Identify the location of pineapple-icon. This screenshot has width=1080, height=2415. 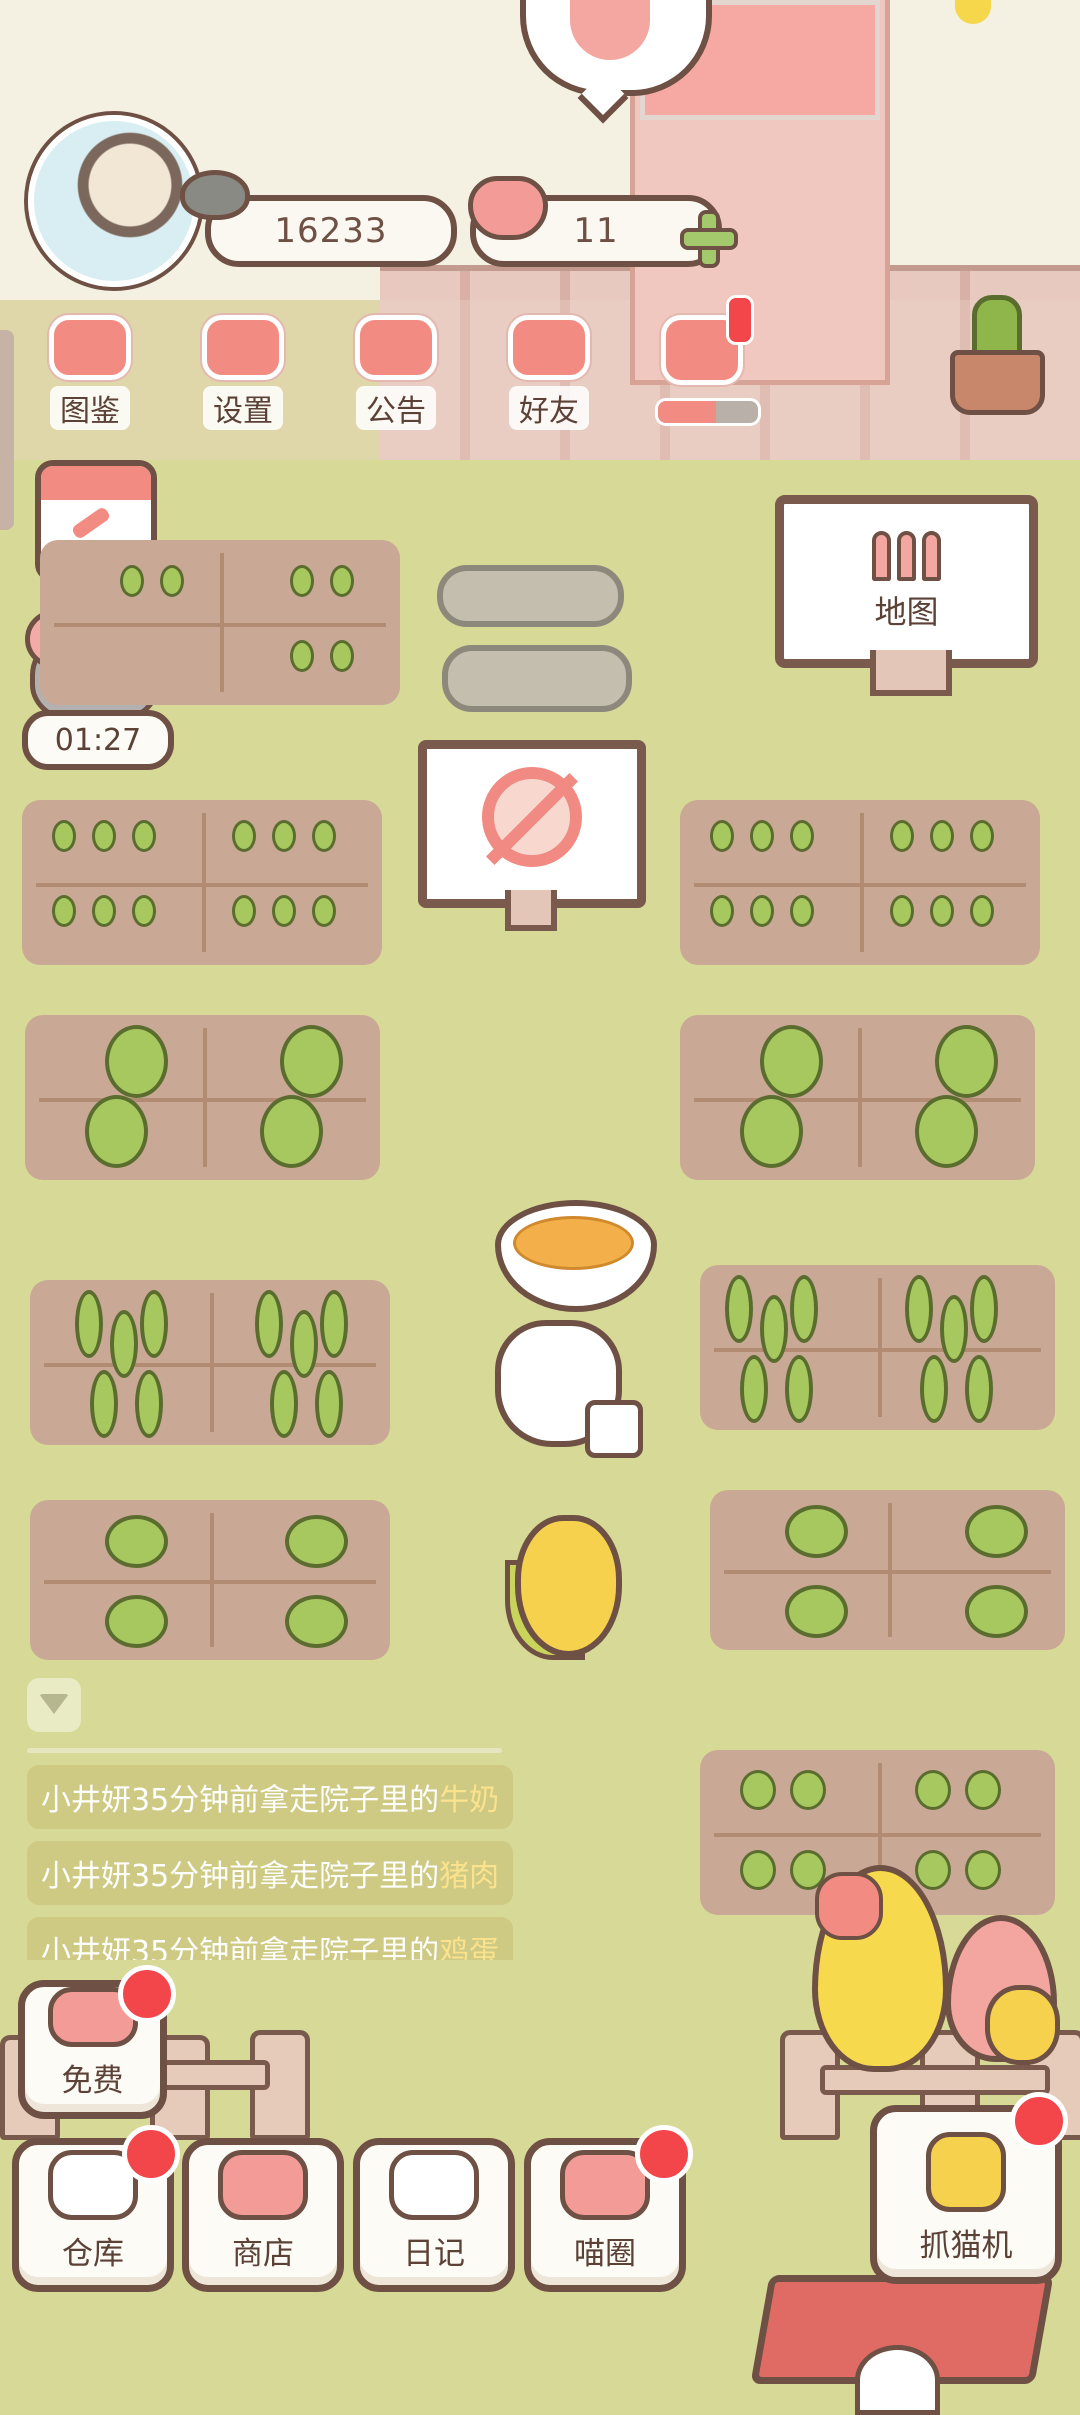
(1022, 2025).